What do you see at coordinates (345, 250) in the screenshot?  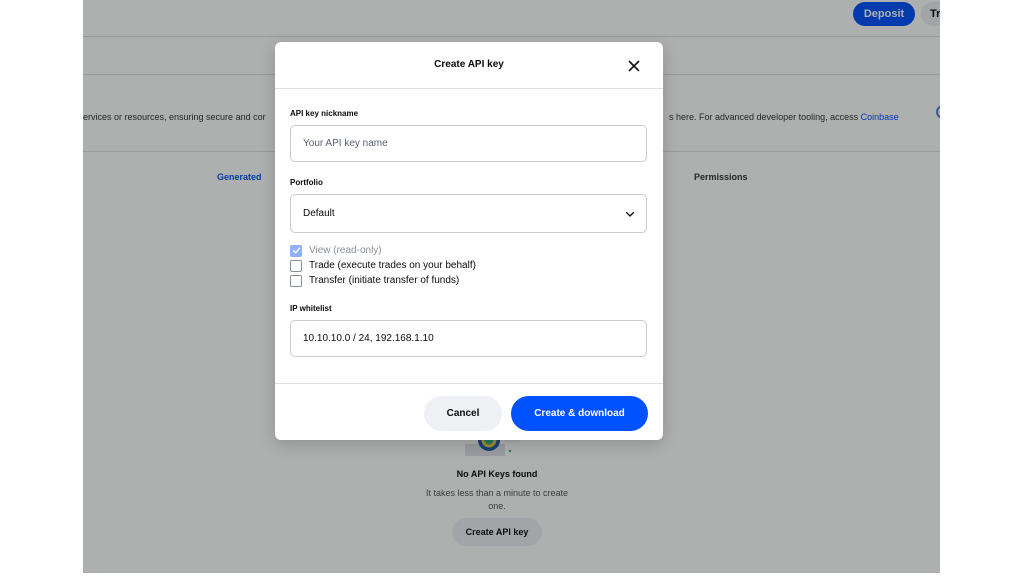 I see `checkbox-label: View (read-only)` at bounding box center [345, 250].